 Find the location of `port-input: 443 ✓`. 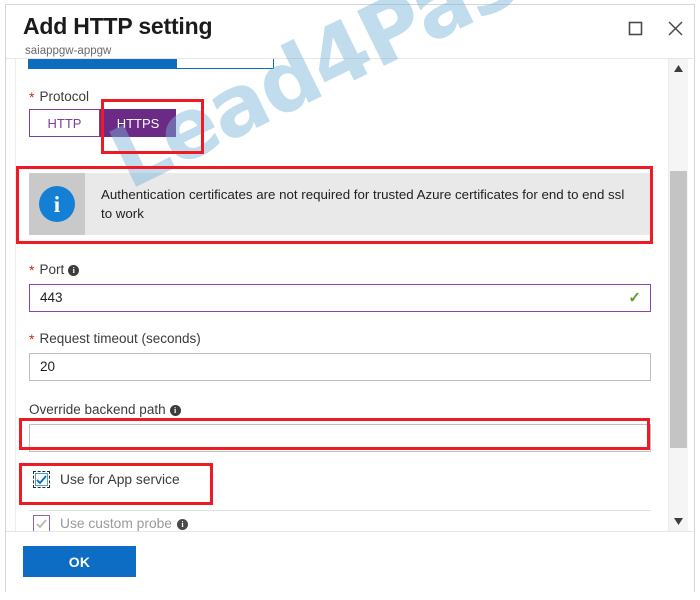

port-input: 443 ✓ is located at coordinates (340, 298).